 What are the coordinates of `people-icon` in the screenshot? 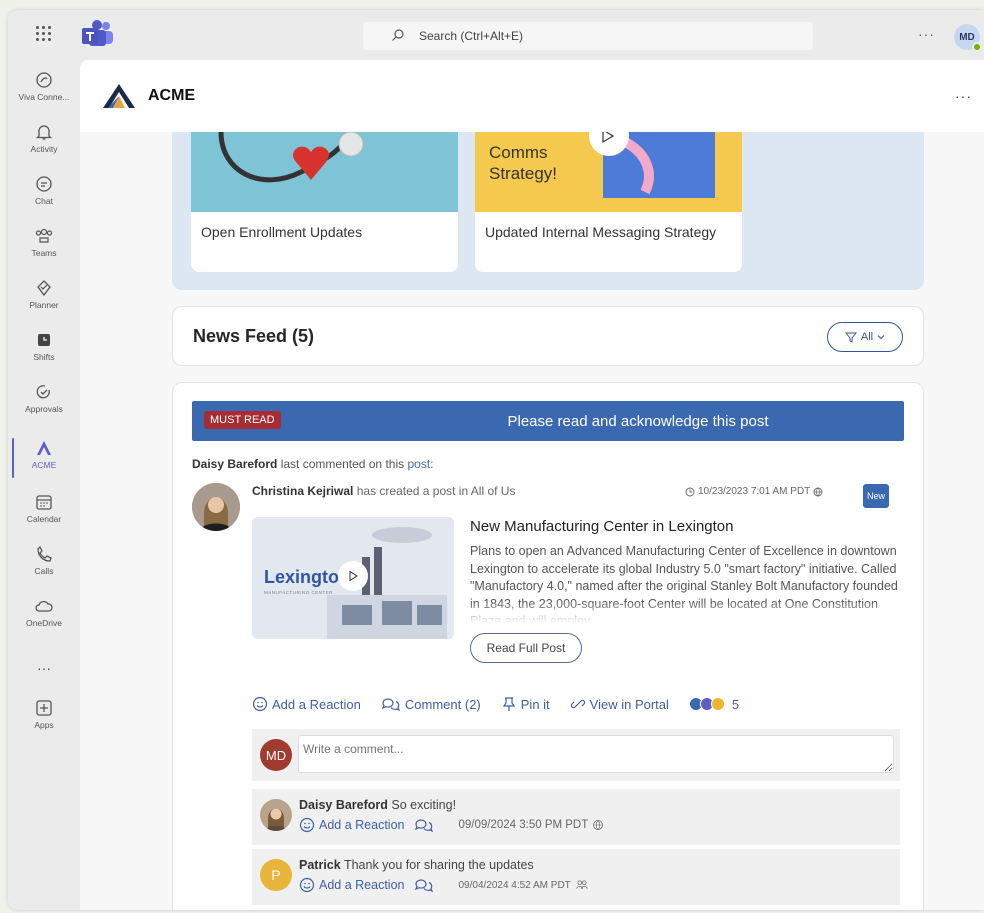 It's located at (582, 884).